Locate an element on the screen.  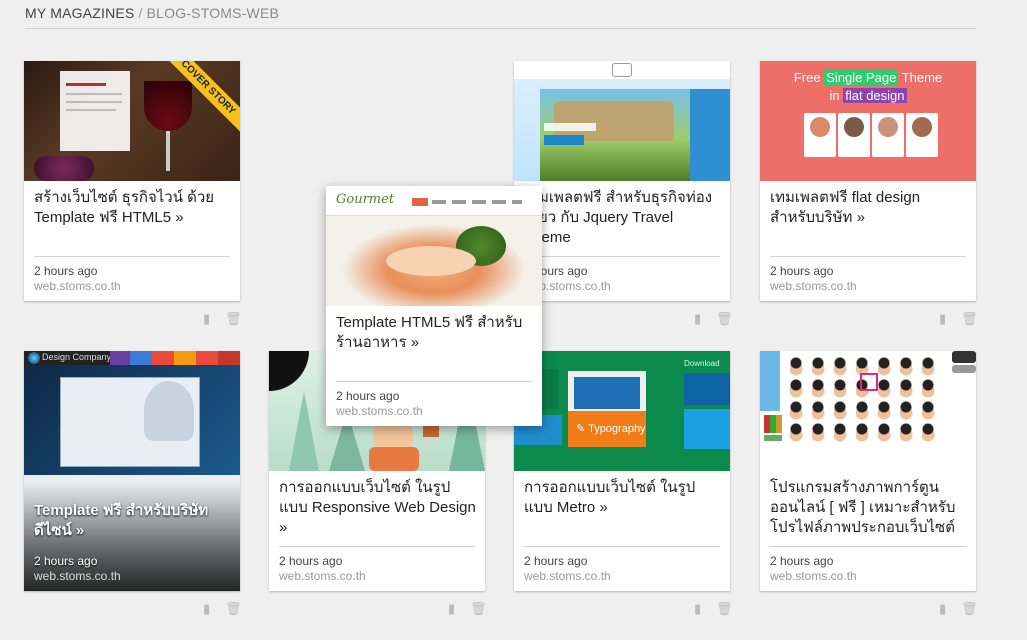
tile-typography-label: Typography is located at coordinates (617, 429).